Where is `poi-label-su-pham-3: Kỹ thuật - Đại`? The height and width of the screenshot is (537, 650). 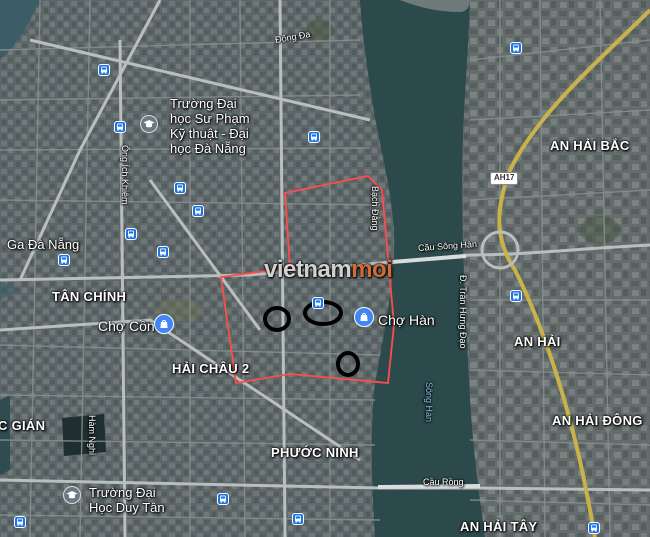 poi-label-su-pham-3: Kỹ thuật - Đại is located at coordinates (209, 133).